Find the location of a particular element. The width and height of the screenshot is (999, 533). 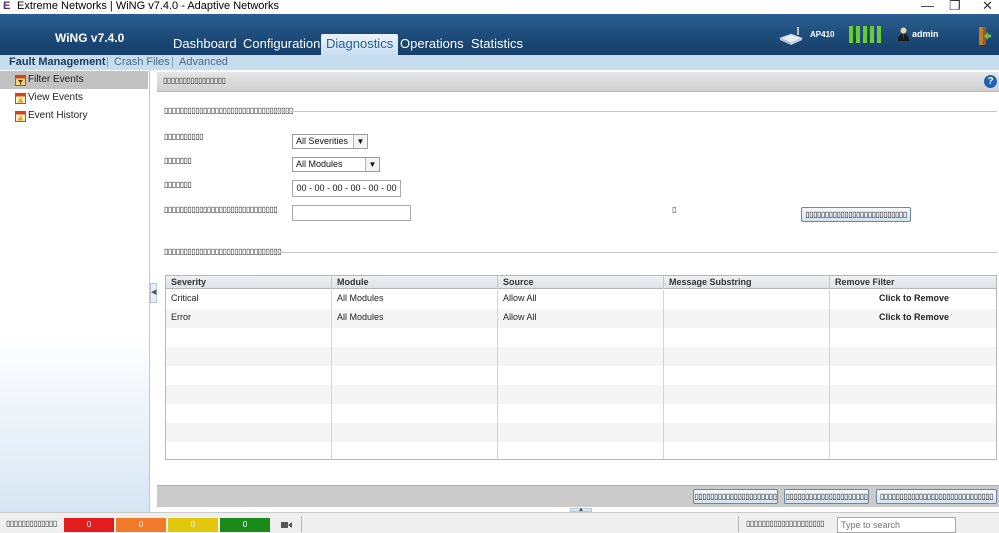

message-substring-input is located at coordinates (351, 213).